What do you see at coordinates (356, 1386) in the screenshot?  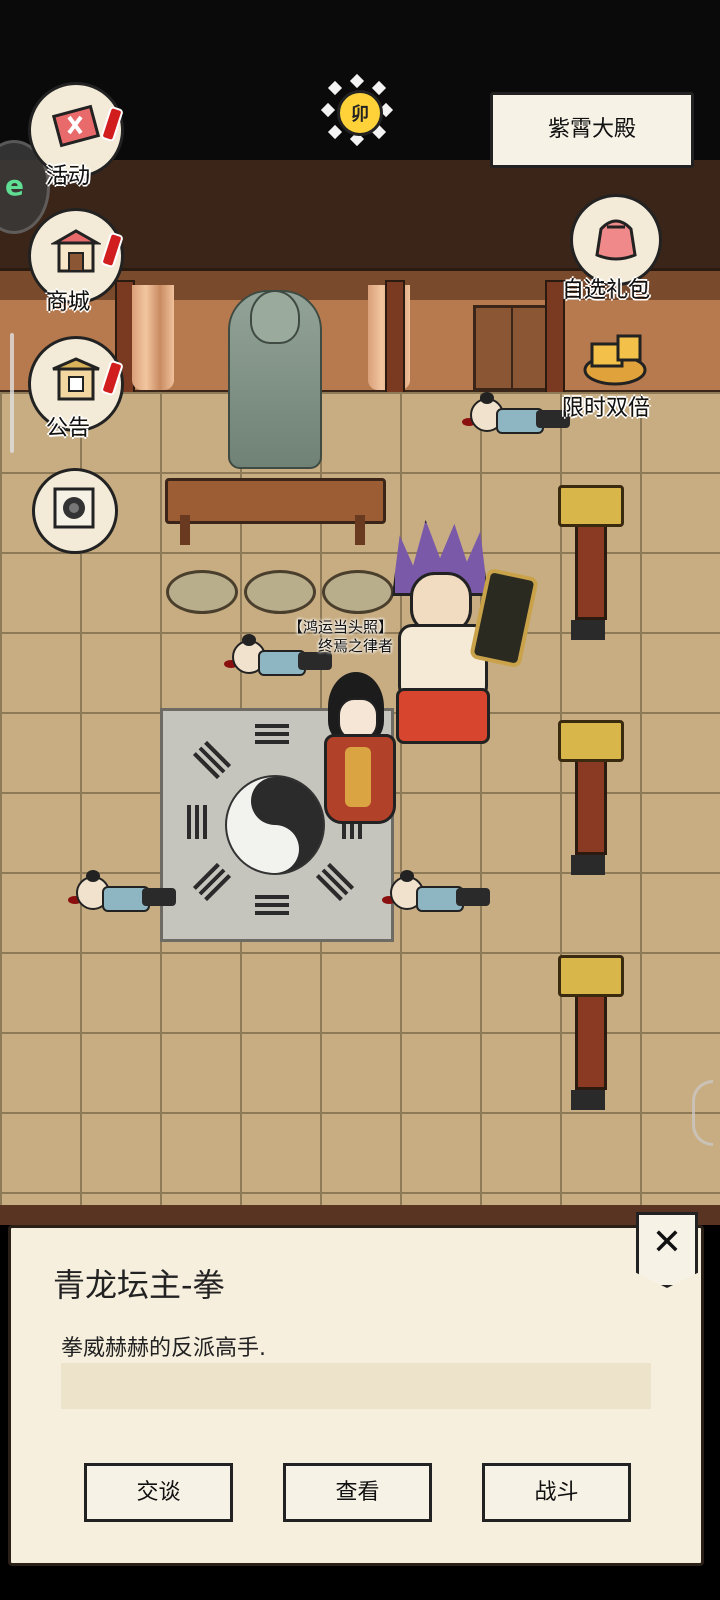 I see `dialog-text-band` at bounding box center [356, 1386].